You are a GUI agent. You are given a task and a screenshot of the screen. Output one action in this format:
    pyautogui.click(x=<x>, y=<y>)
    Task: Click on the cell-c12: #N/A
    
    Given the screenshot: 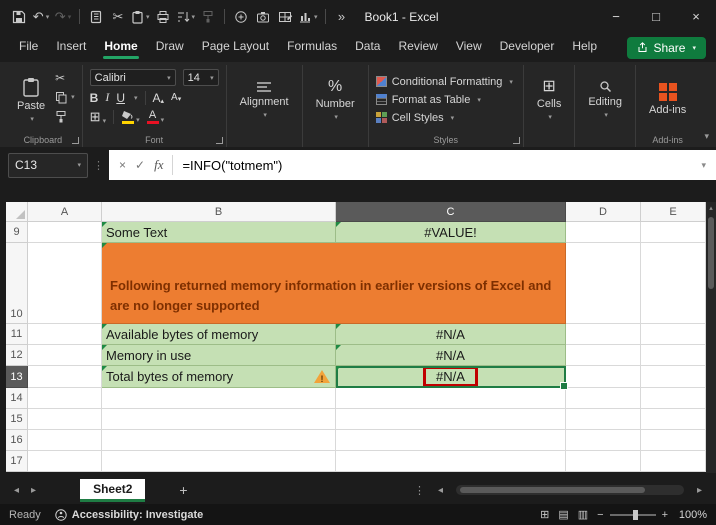 What is the action you would take?
    pyautogui.click(x=451, y=355)
    